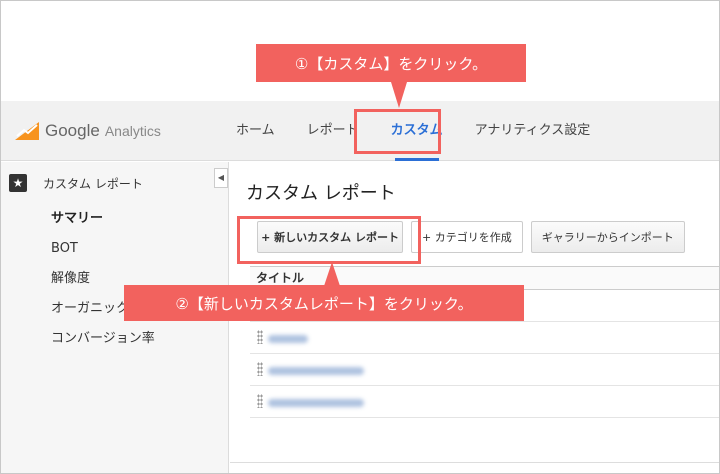 The image size is (720, 474). What do you see at coordinates (399, 95) in the screenshot?
I see `annotation-step1-pointer` at bounding box center [399, 95].